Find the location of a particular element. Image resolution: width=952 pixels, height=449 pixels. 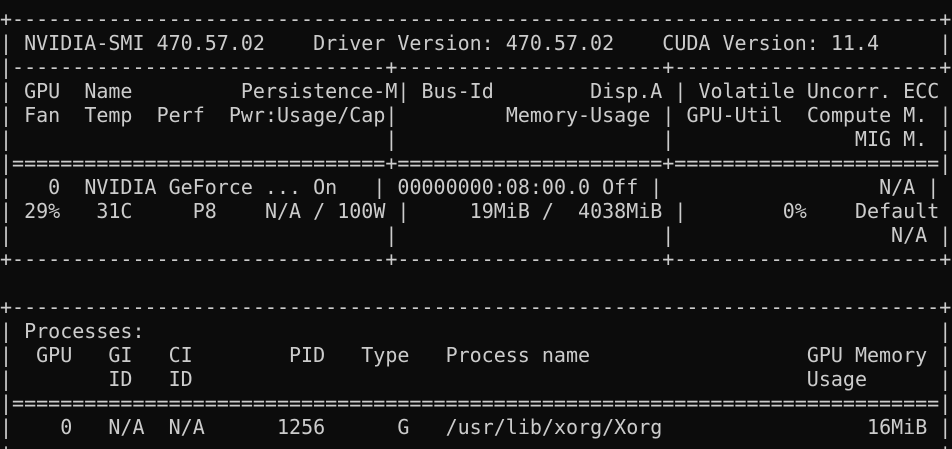

persistence-mode: On is located at coordinates (325, 187).